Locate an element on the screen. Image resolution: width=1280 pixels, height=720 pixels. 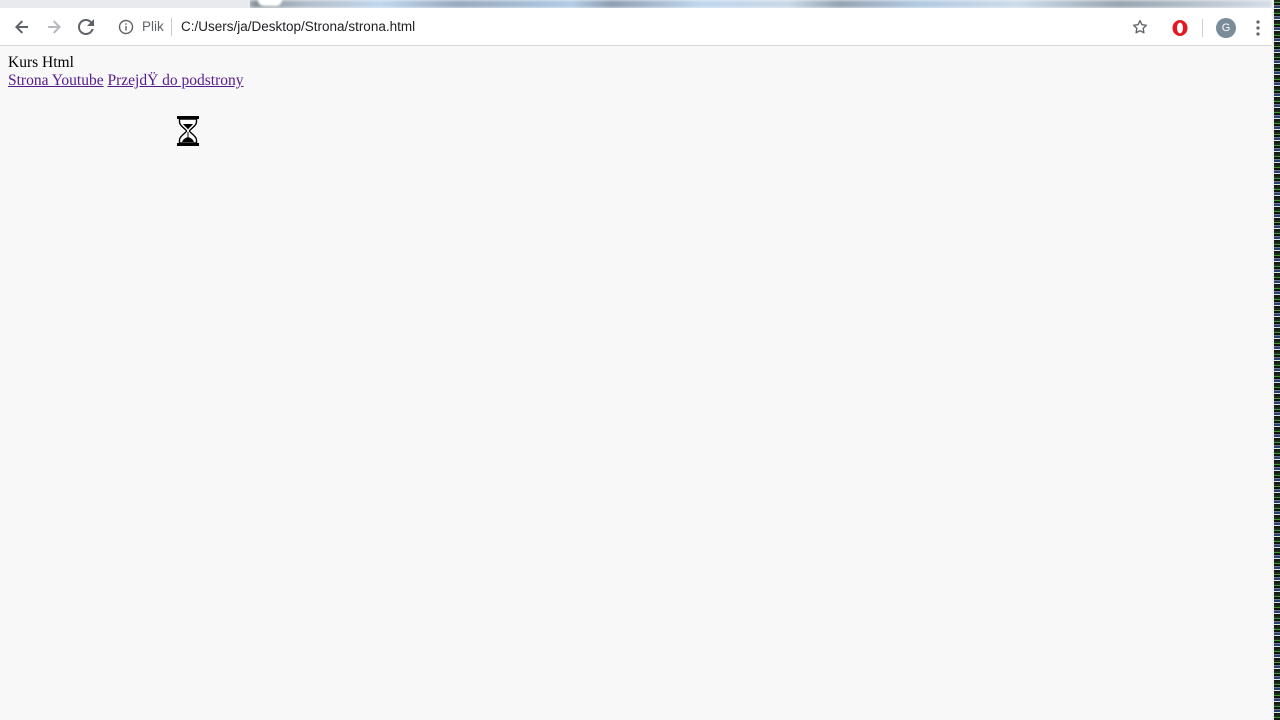
profile-avatar: G is located at coordinates (1226, 28).